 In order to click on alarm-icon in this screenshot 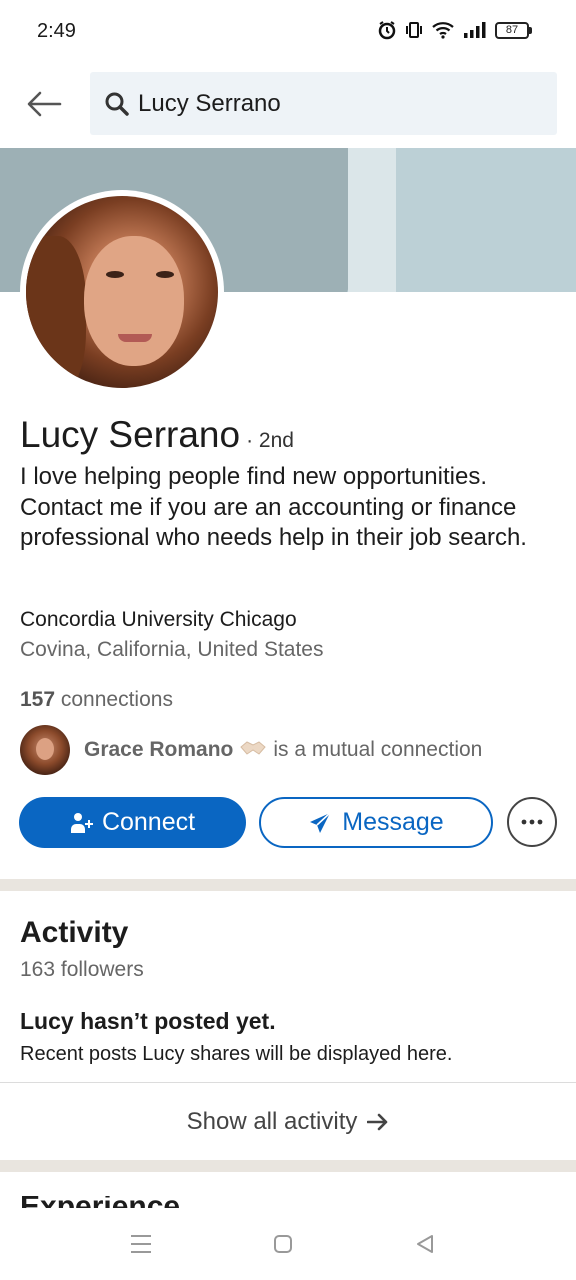, I will do `click(387, 30)`.